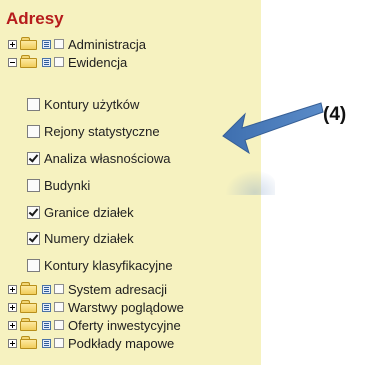 The width and height of the screenshot is (367, 365). I want to click on annotation-arrow-icon, so click(273, 128).